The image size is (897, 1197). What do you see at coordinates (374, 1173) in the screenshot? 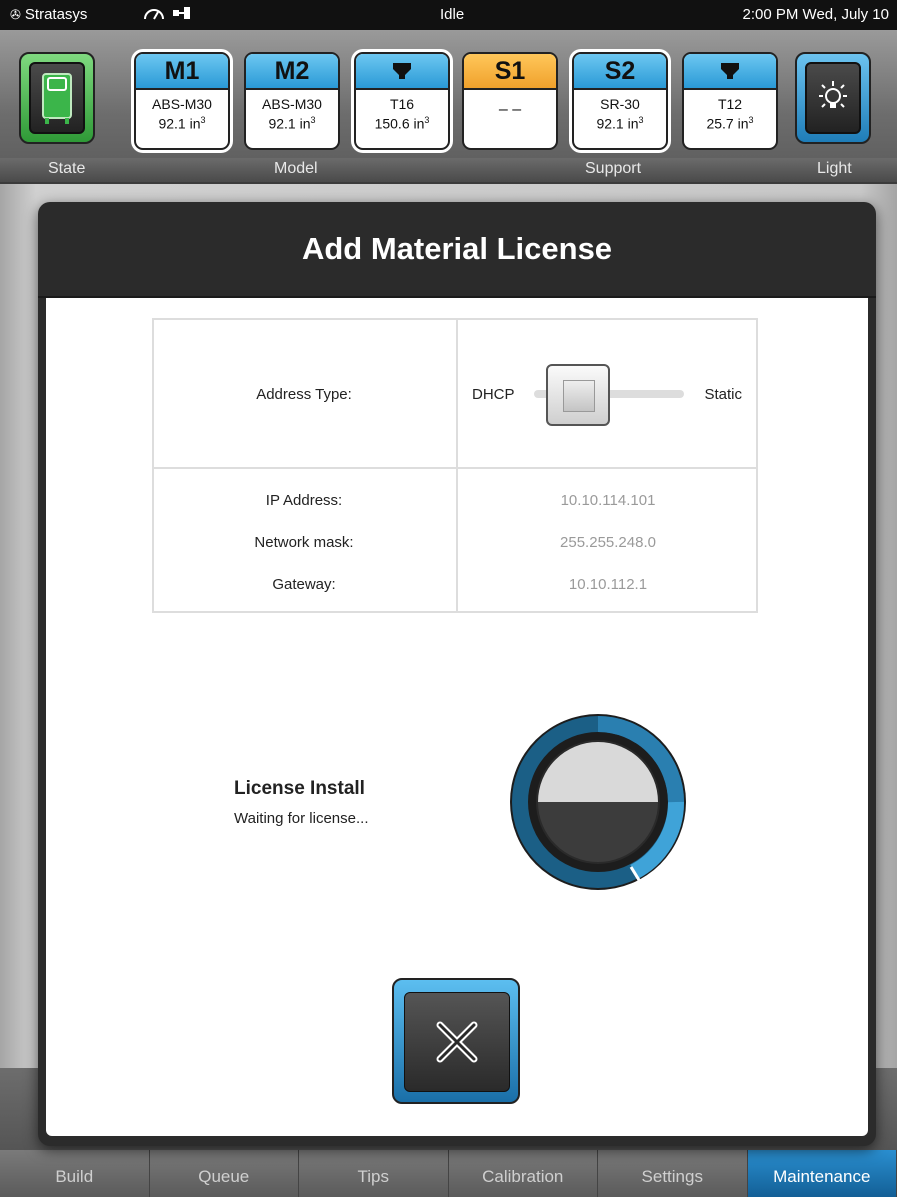
I see `tab-tips: Tips` at bounding box center [374, 1173].